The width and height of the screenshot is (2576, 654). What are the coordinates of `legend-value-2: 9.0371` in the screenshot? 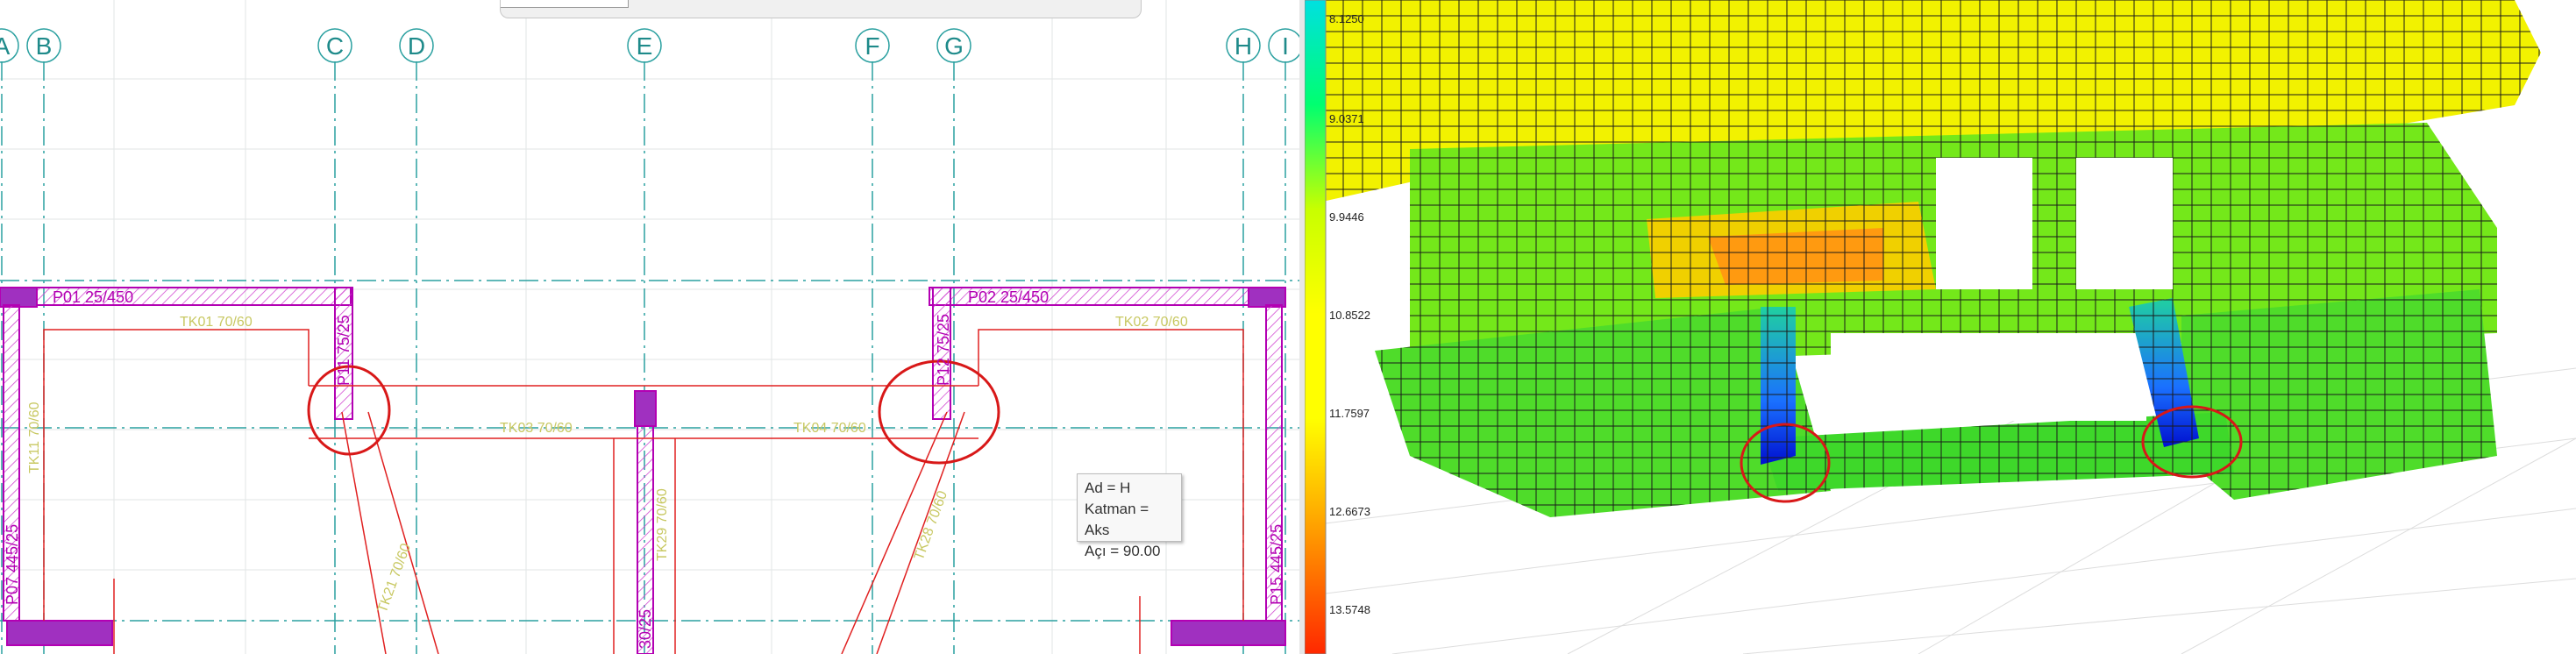 It's located at (1346, 118).